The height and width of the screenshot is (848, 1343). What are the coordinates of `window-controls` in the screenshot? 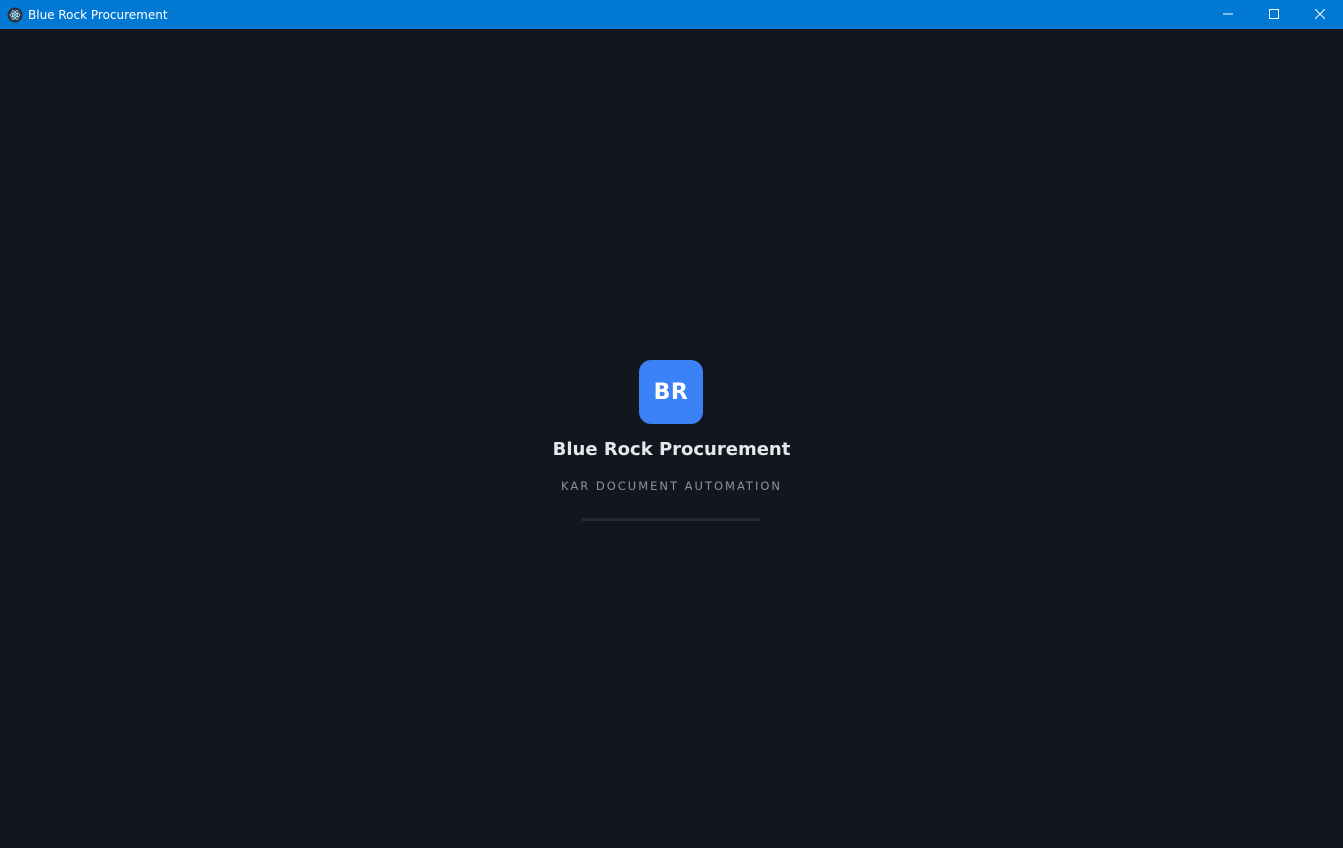 It's located at (1274, 14).